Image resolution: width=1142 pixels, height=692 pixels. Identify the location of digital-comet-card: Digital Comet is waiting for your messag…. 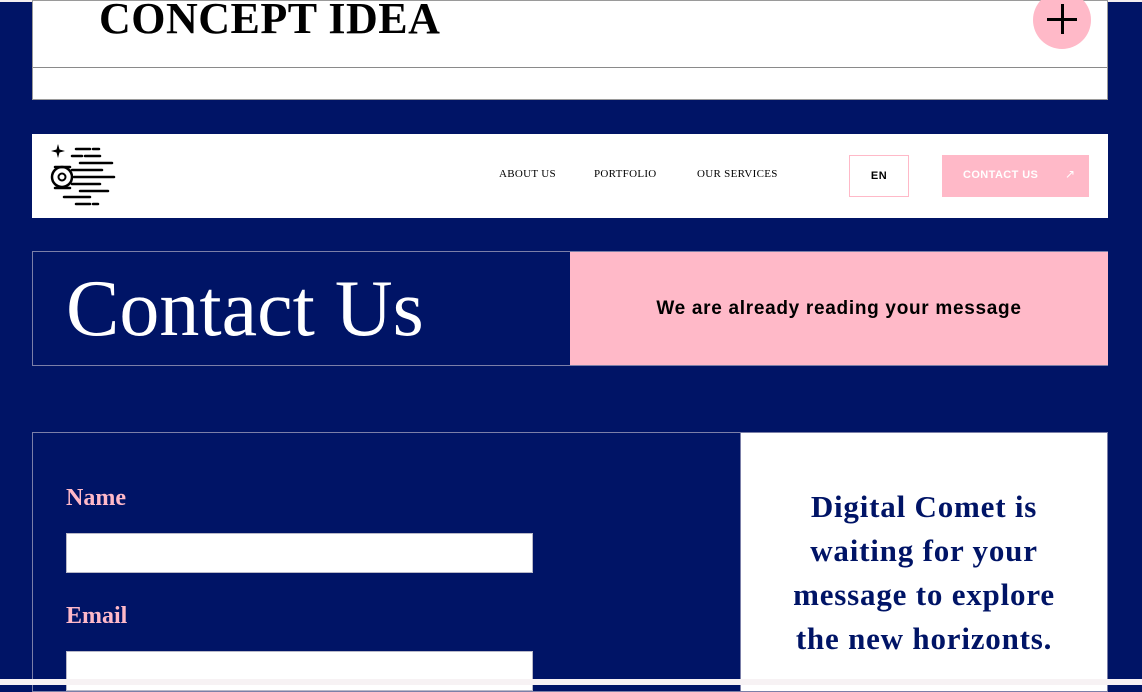
(924, 562).